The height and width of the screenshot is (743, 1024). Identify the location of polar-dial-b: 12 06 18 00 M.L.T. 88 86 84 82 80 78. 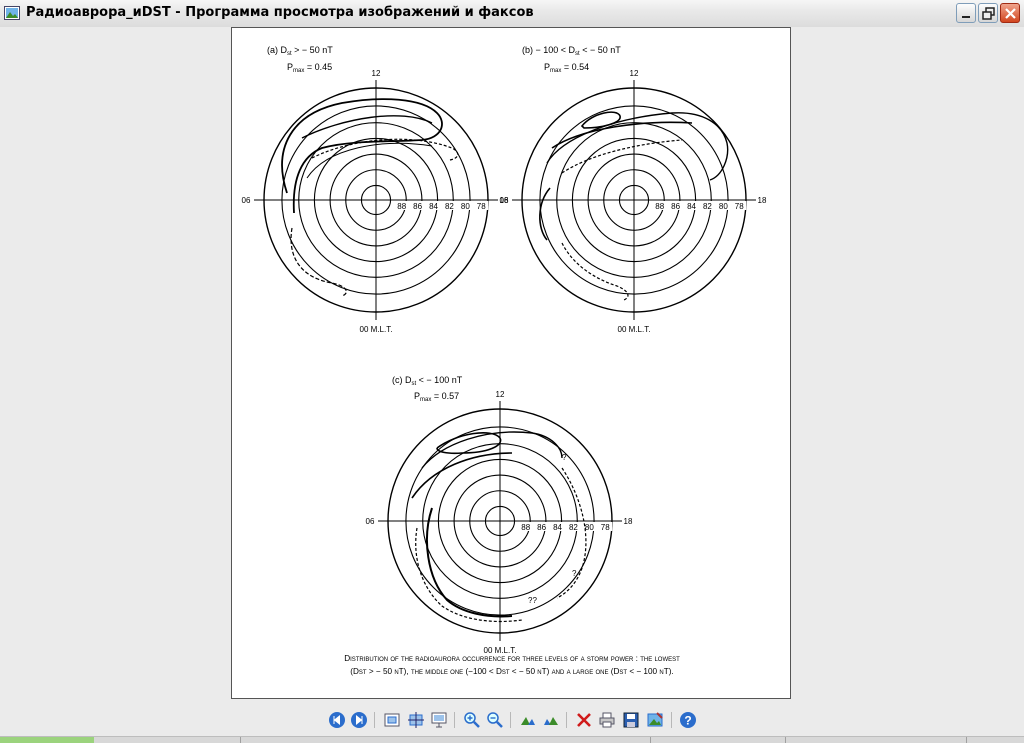
(633, 201).